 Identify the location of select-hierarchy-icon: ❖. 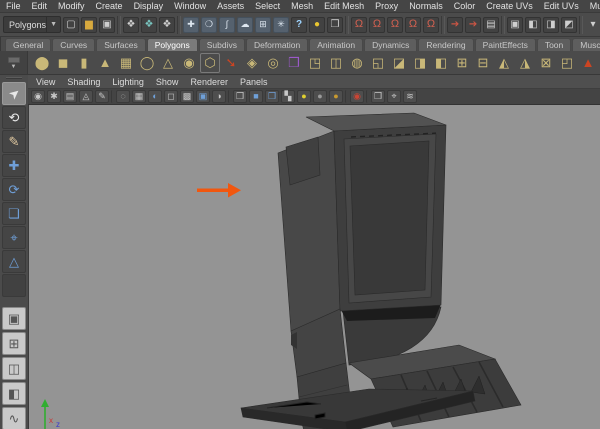
(131, 24).